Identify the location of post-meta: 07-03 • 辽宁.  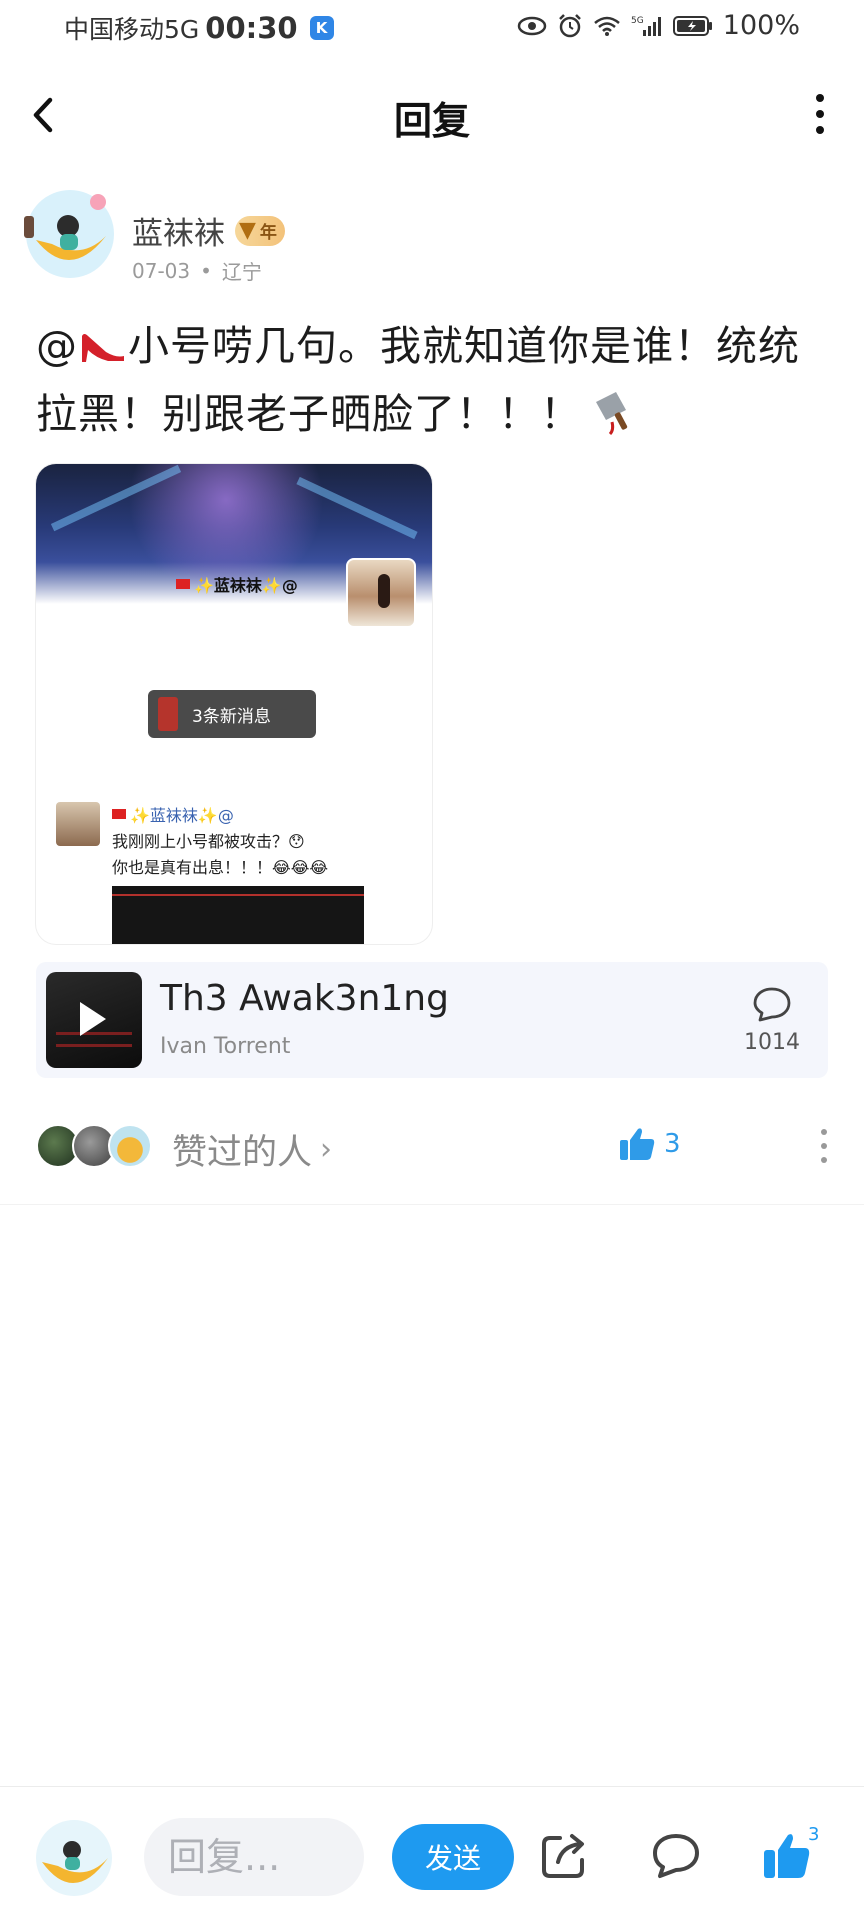
(197, 270).